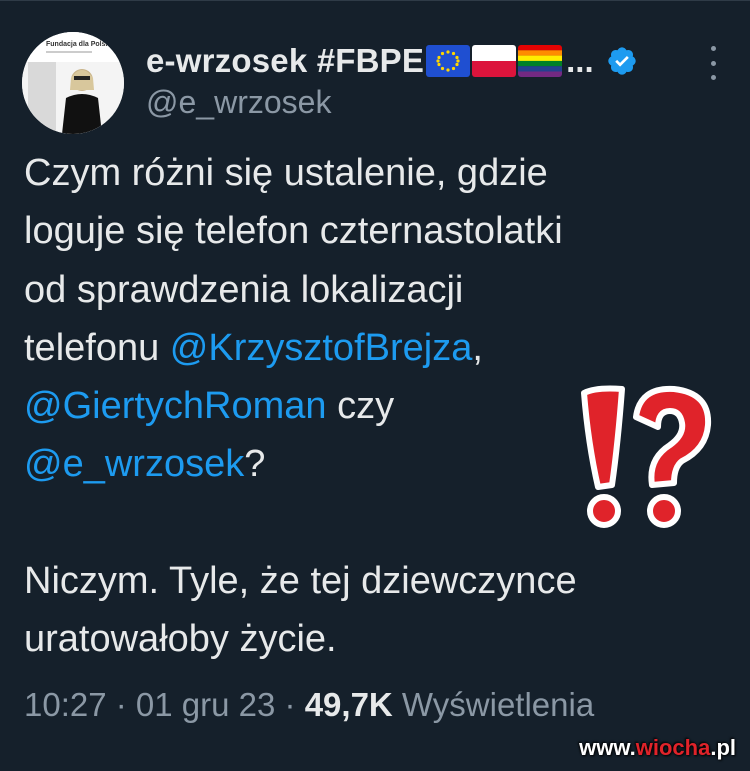  Describe the element at coordinates (293, 231) in the screenshot. I see `text-line: loguje się telefon czternastolatki` at that location.